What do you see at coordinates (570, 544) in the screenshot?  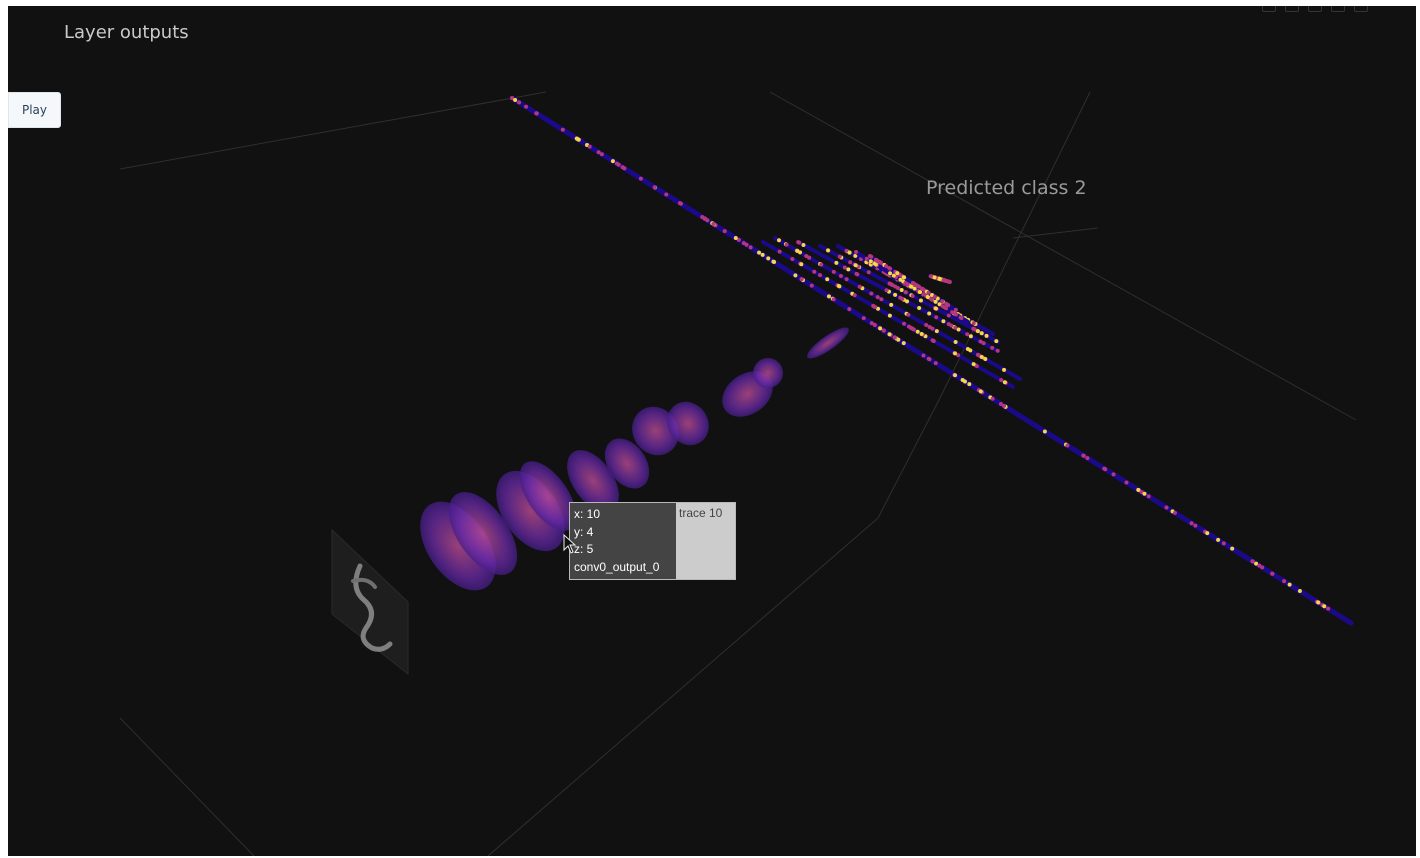 I see `mouse-cursor-icon` at bounding box center [570, 544].